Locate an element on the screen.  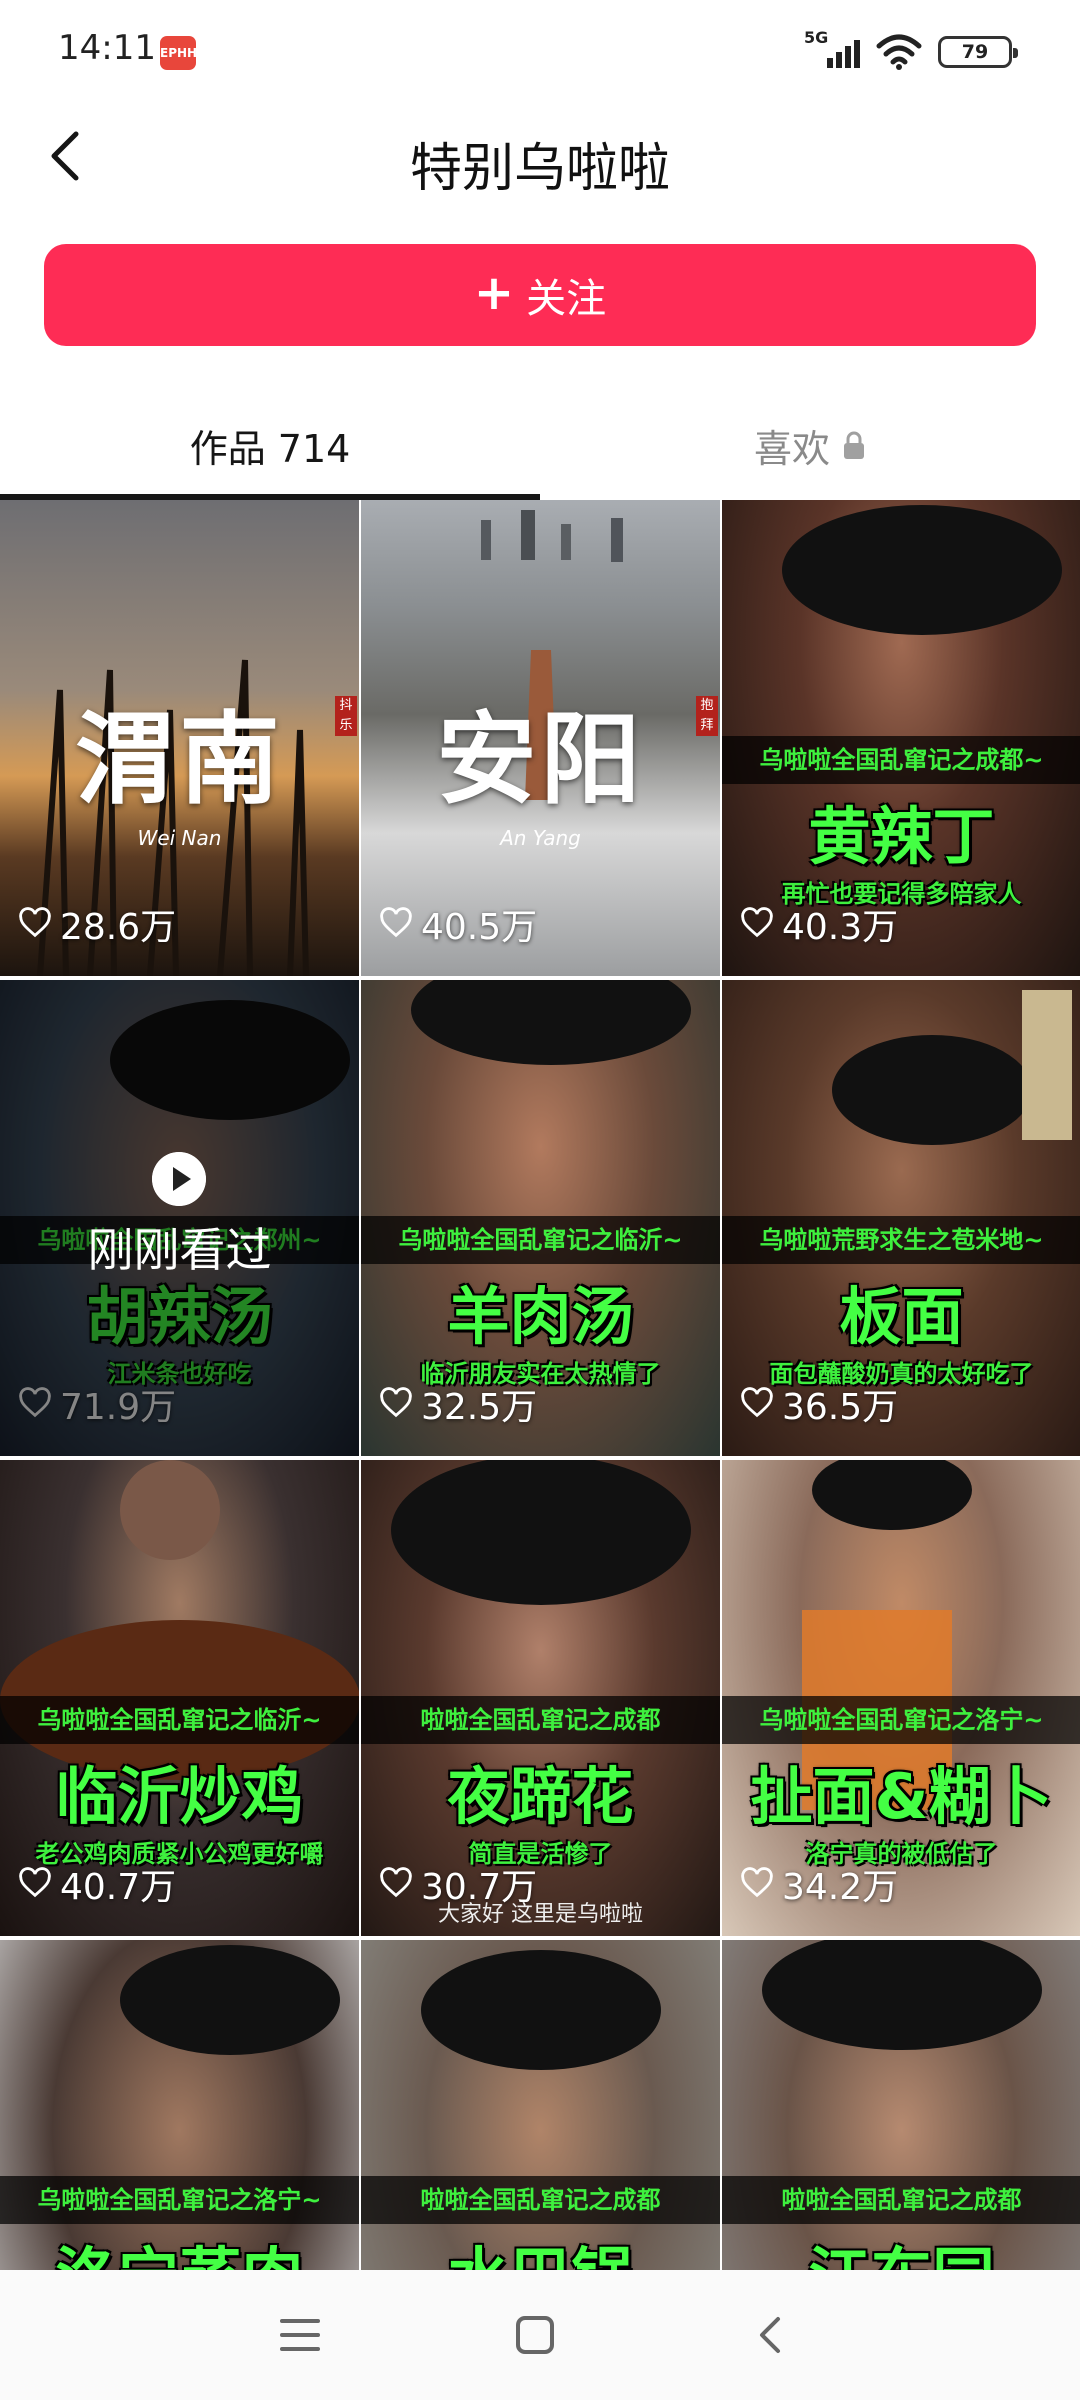
menu-button is located at coordinates (300, 2335).